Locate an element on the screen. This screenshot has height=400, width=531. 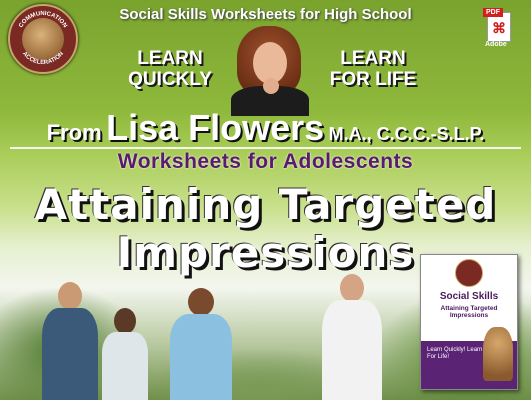
svg-text: ACCELERATION is located at coordinates (43, 58).